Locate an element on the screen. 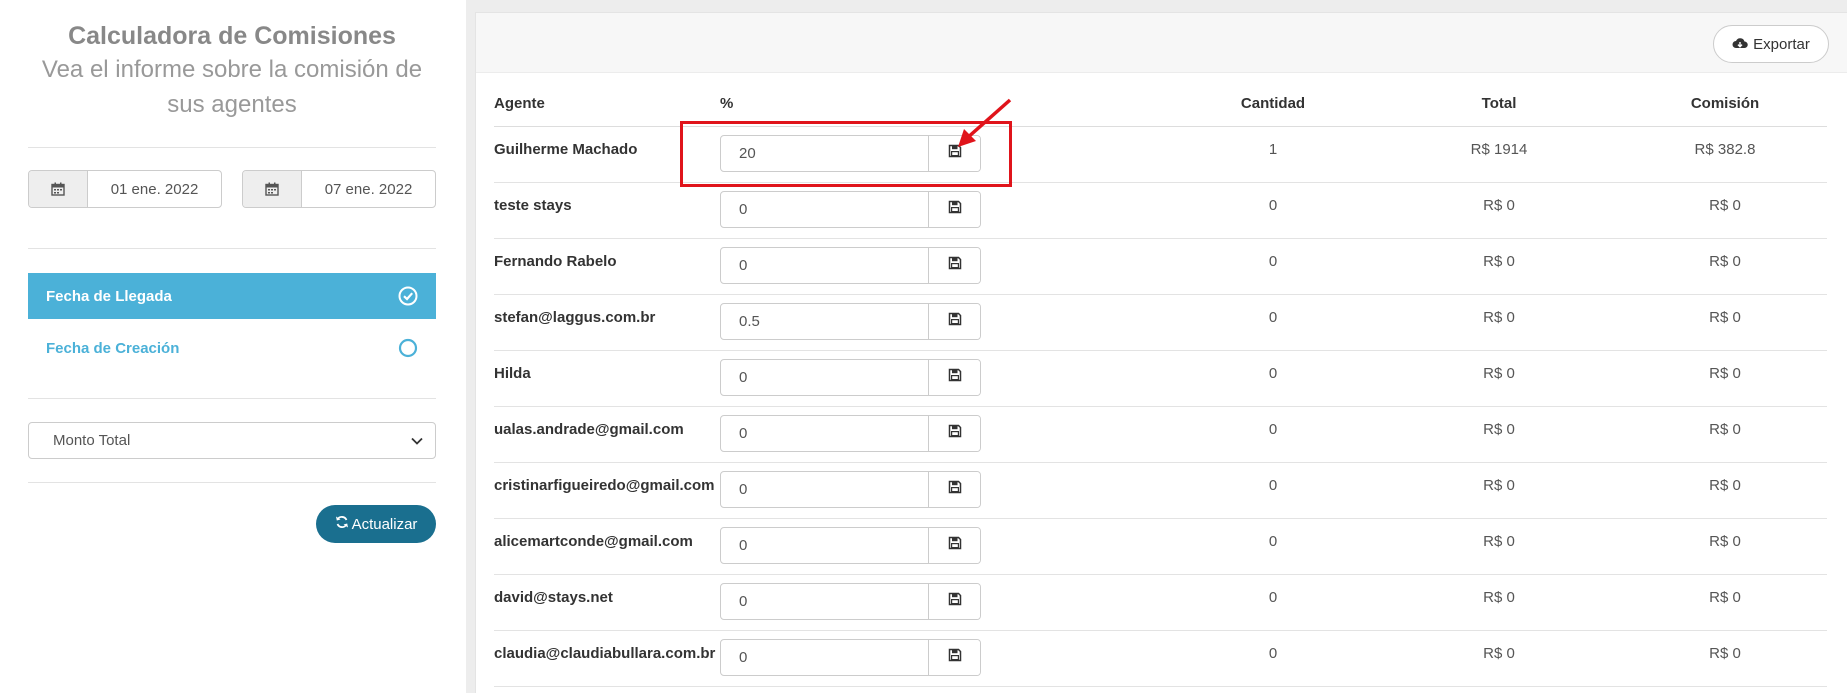 The width and height of the screenshot is (1847, 693). chevron-down-icon is located at coordinates (417, 440).